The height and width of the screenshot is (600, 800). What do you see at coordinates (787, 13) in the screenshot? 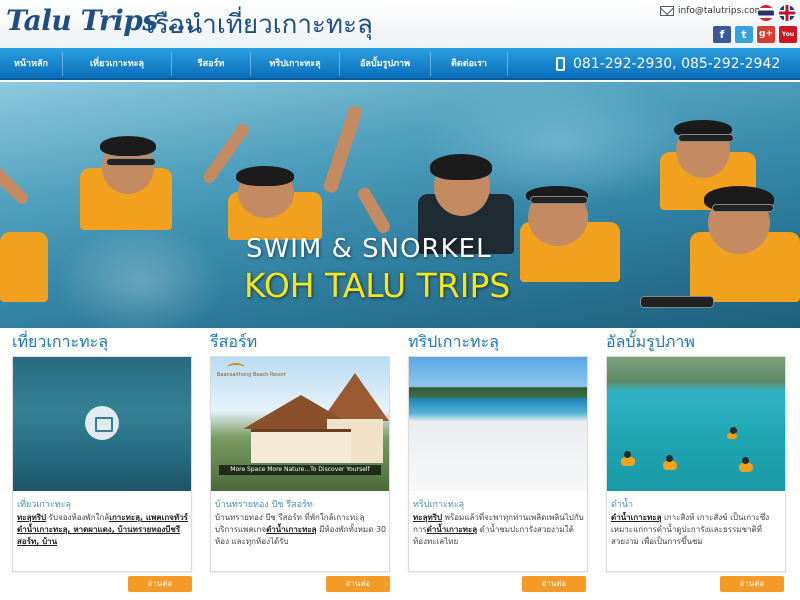
I see `english-flag-icon` at bounding box center [787, 13].